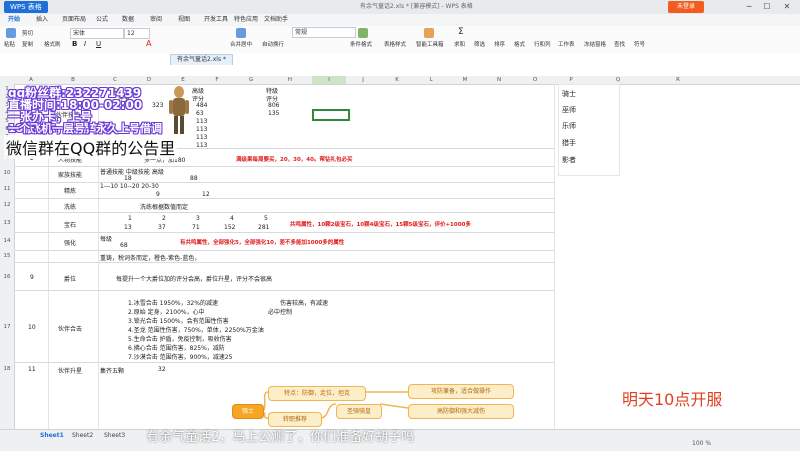  I want to click on cell: 伙伴合击, so click(70, 328).